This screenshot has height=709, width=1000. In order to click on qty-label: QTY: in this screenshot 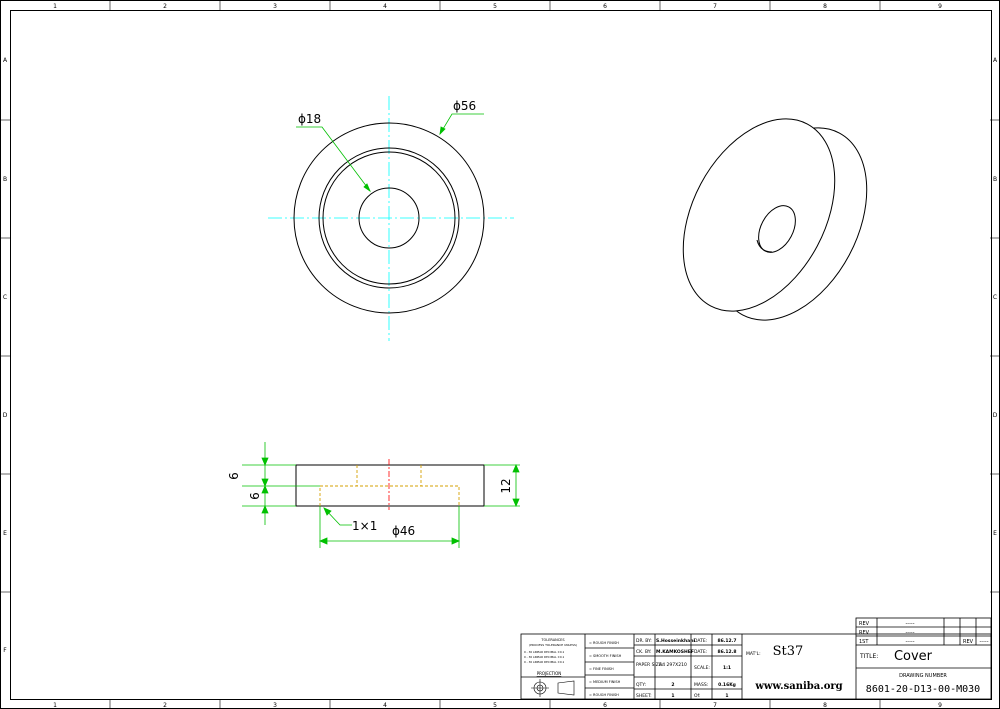, I will do `click(641, 685)`.